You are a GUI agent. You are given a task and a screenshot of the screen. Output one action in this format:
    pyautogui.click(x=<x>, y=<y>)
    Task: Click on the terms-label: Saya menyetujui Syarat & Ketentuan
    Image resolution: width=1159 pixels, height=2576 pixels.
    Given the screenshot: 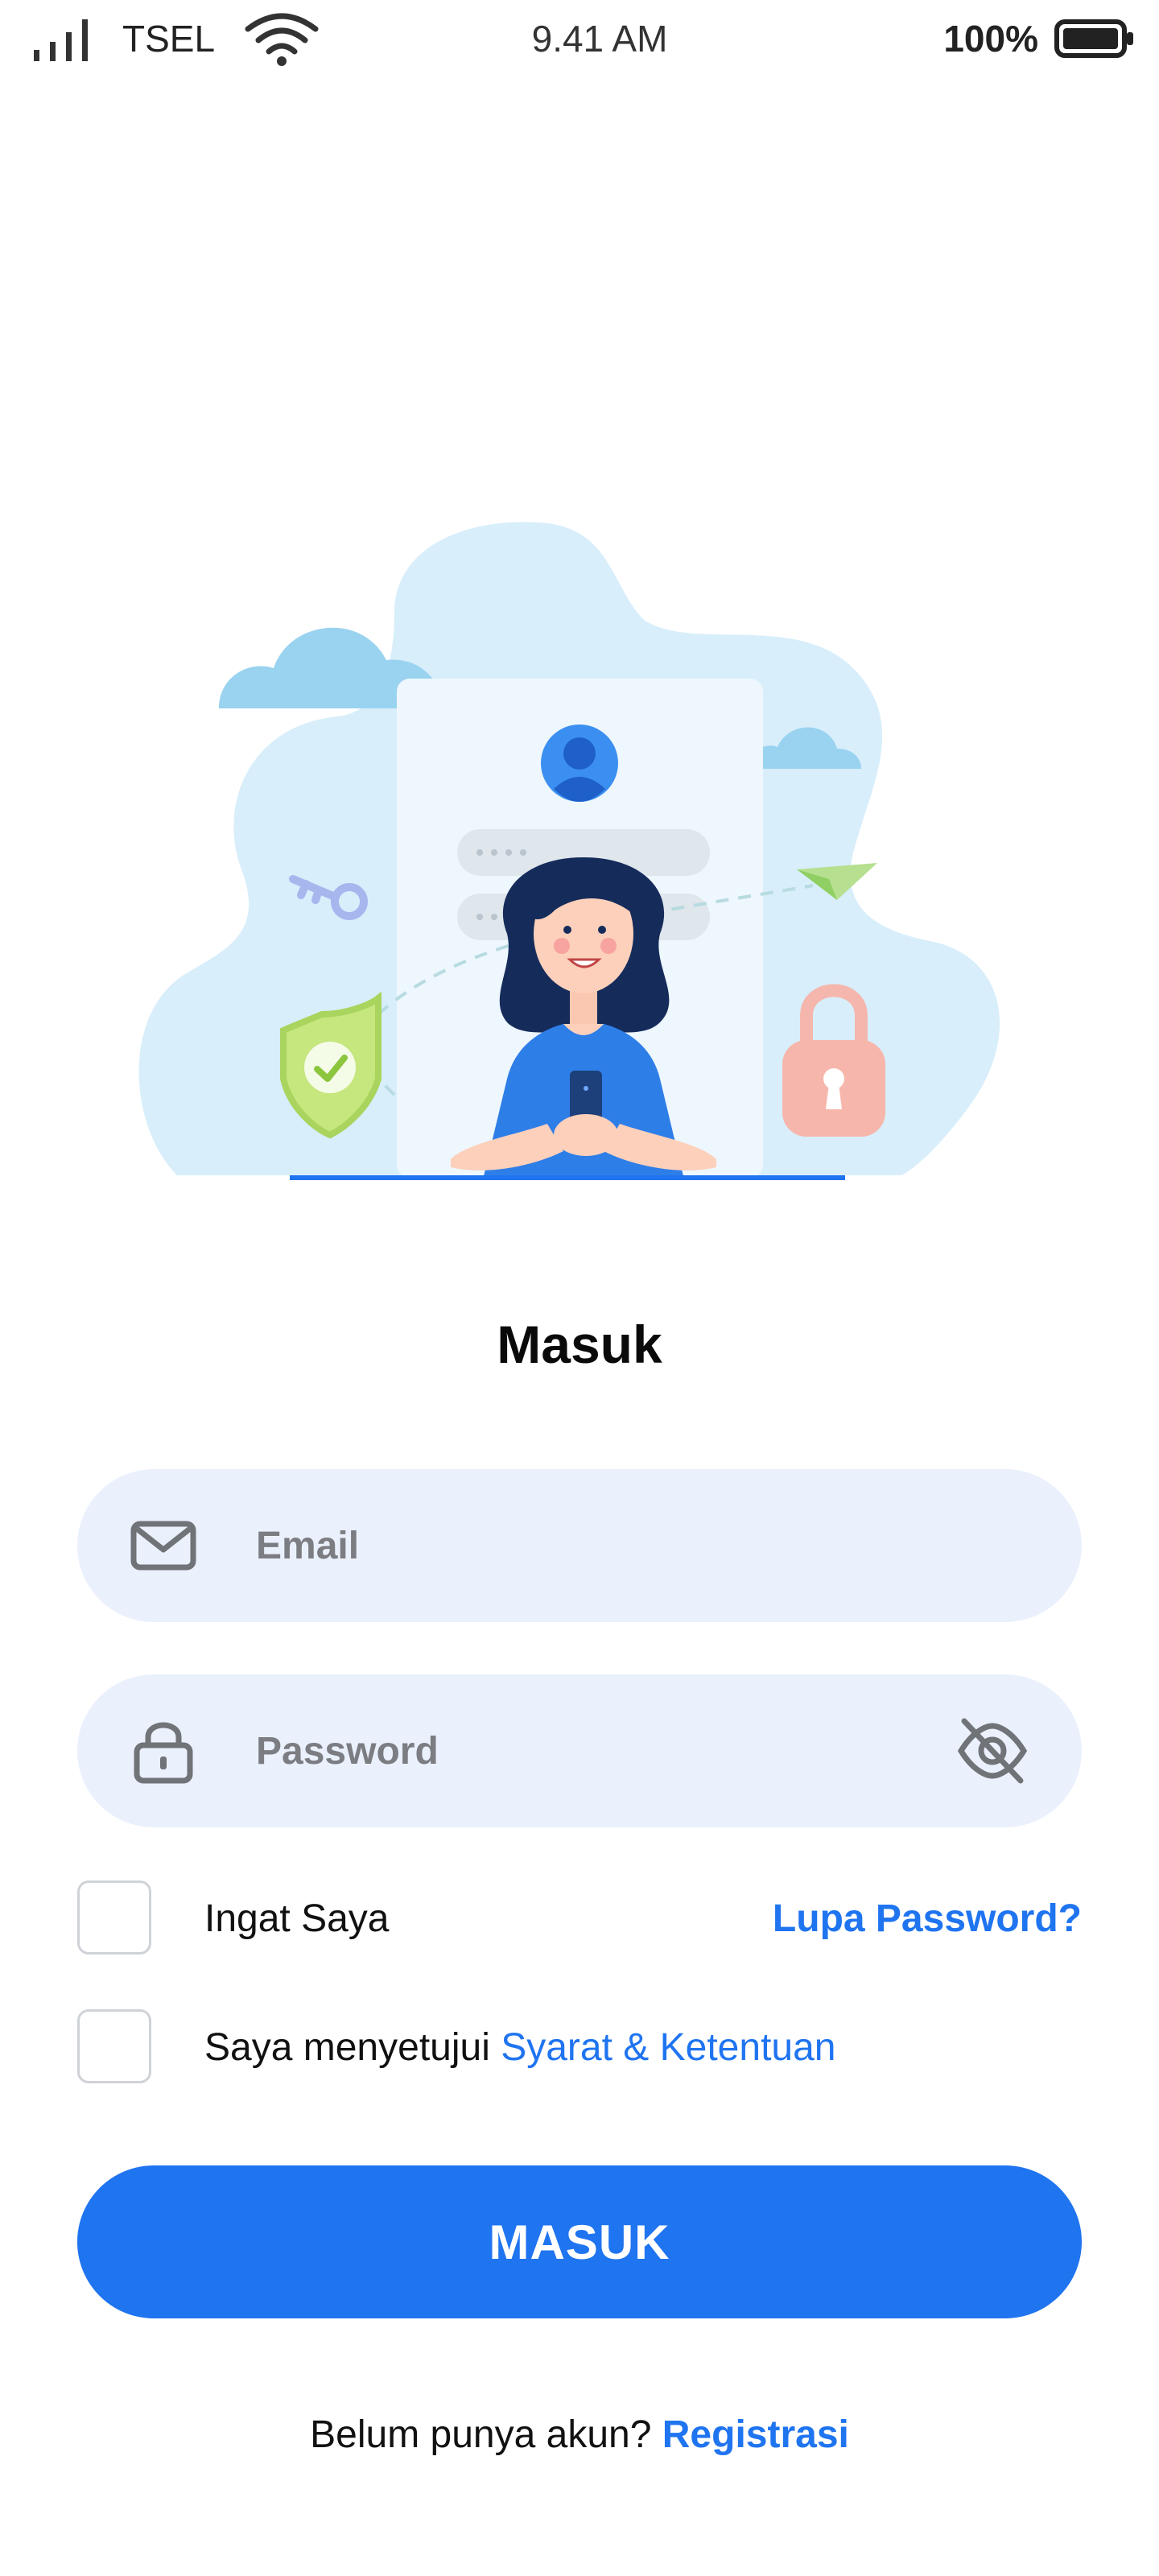 What is the action you would take?
    pyautogui.click(x=520, y=2048)
    